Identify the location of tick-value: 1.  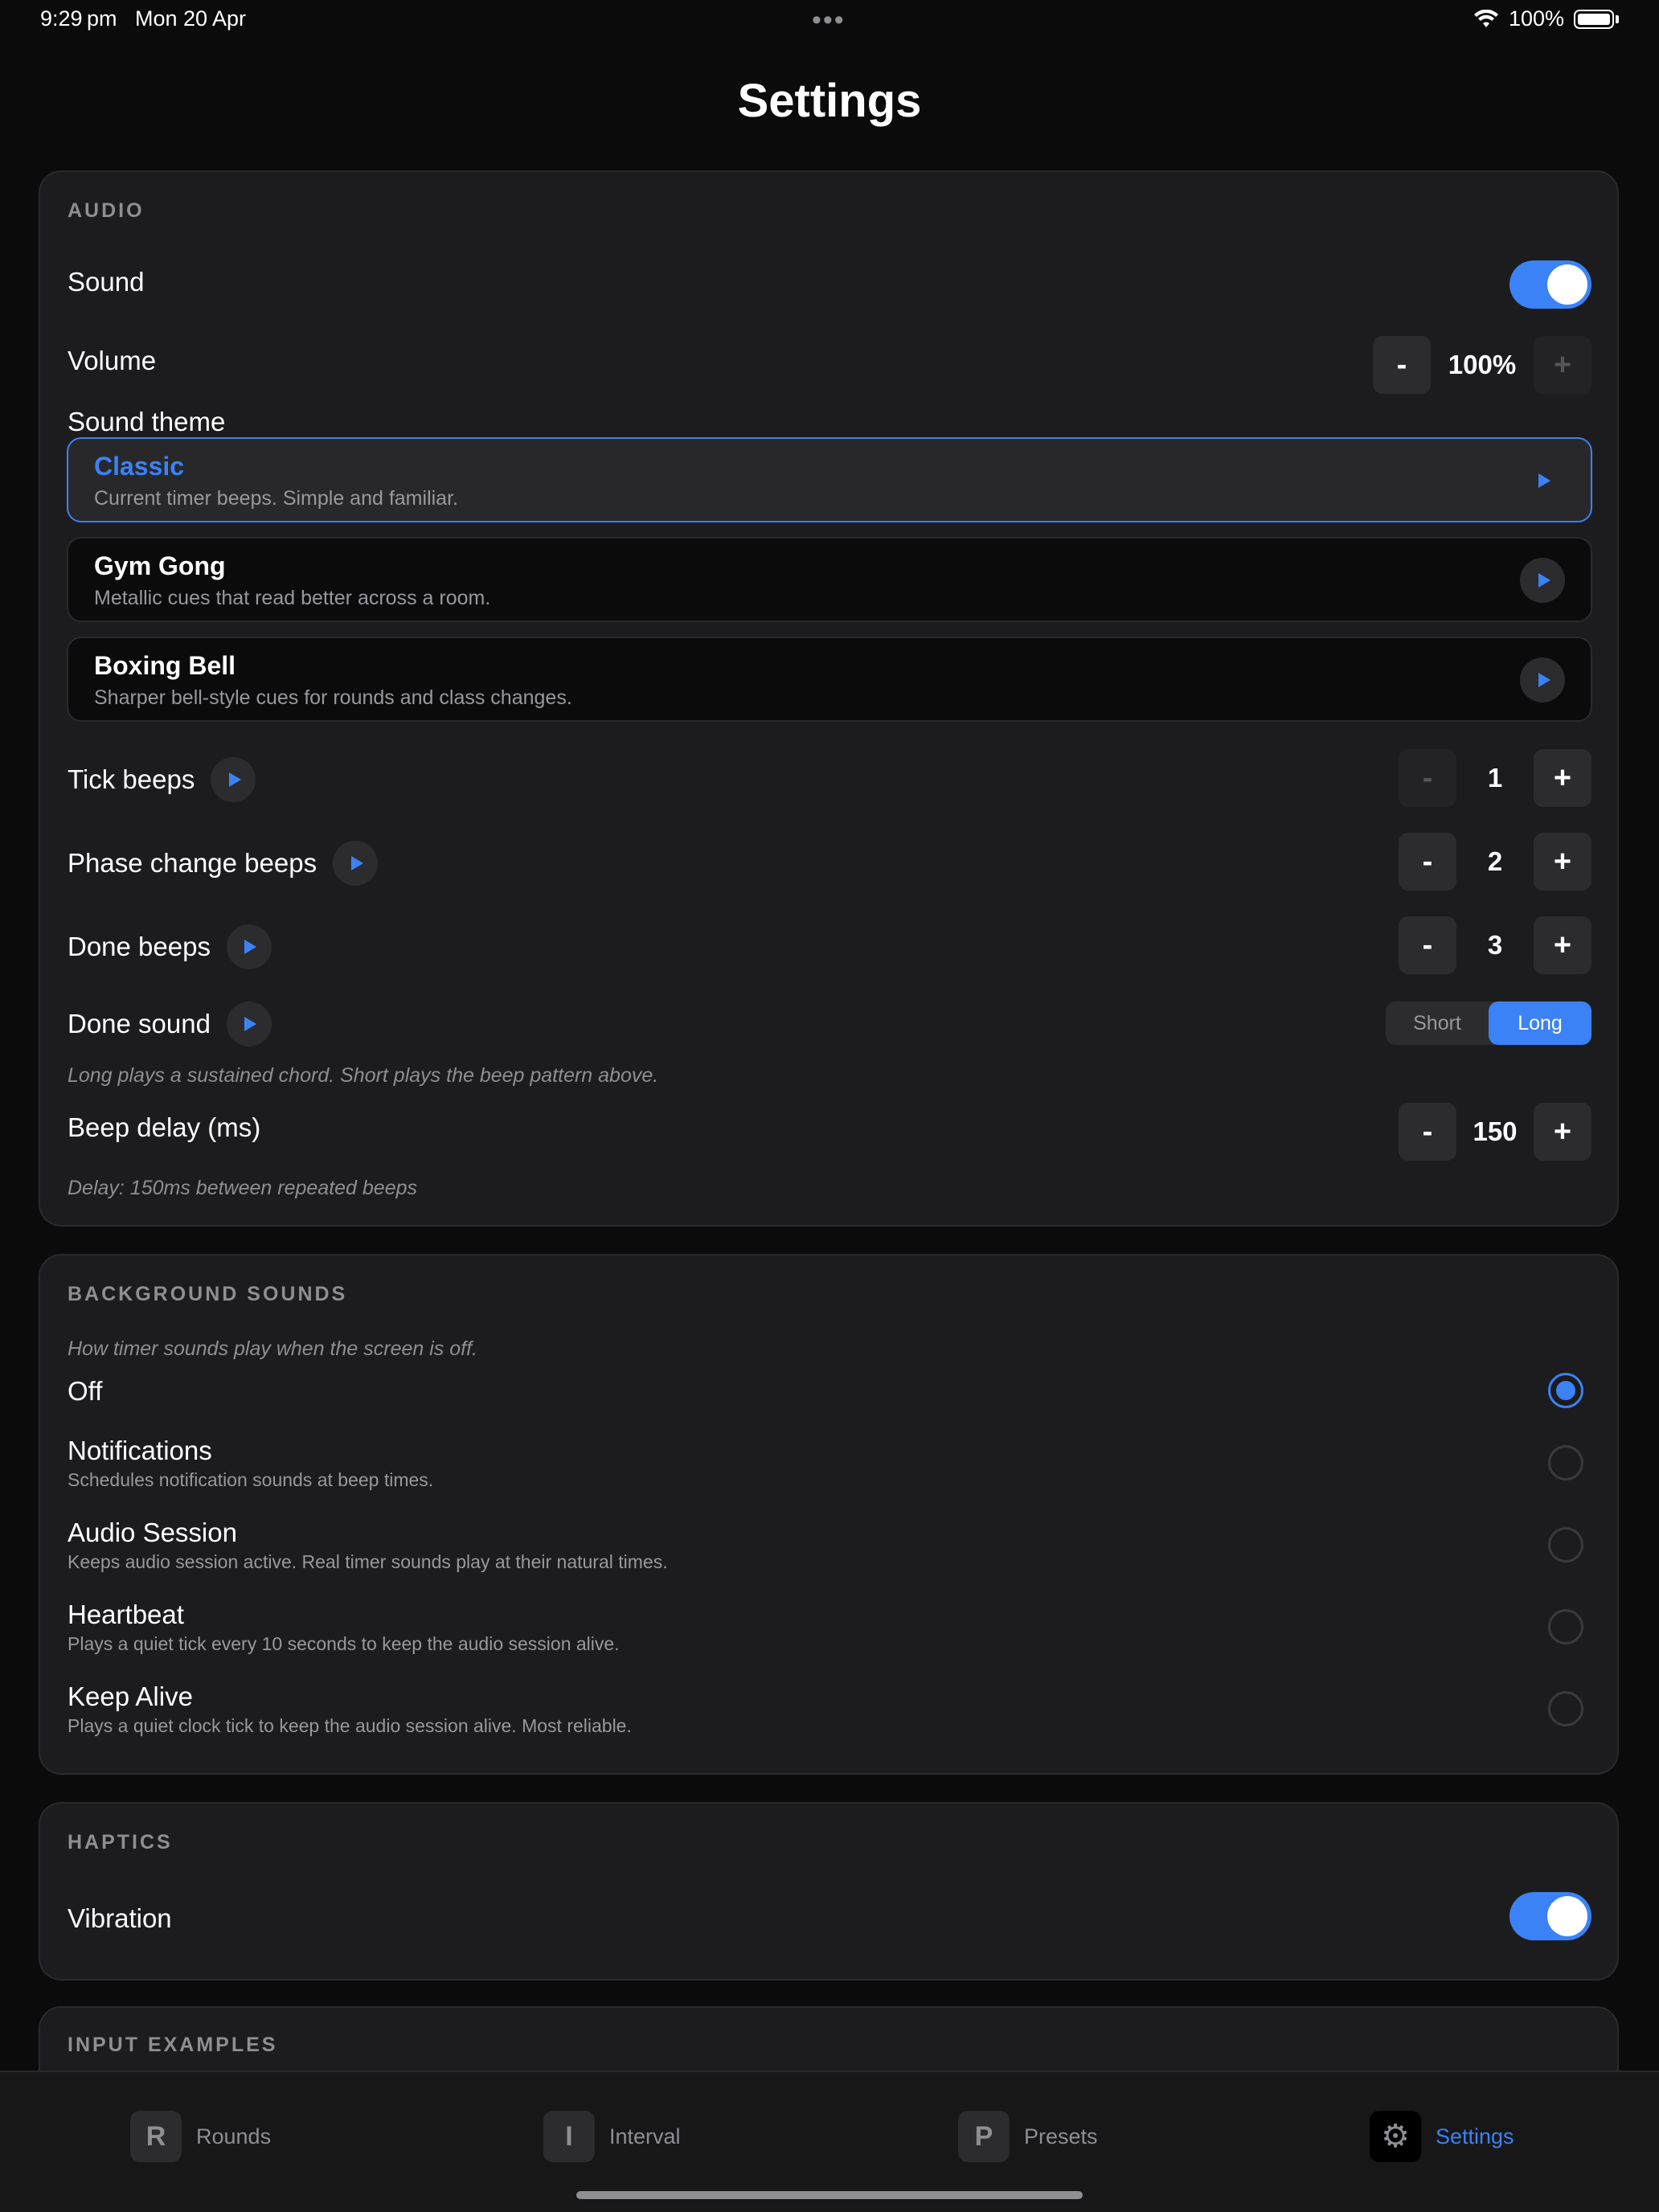
(1495, 778).